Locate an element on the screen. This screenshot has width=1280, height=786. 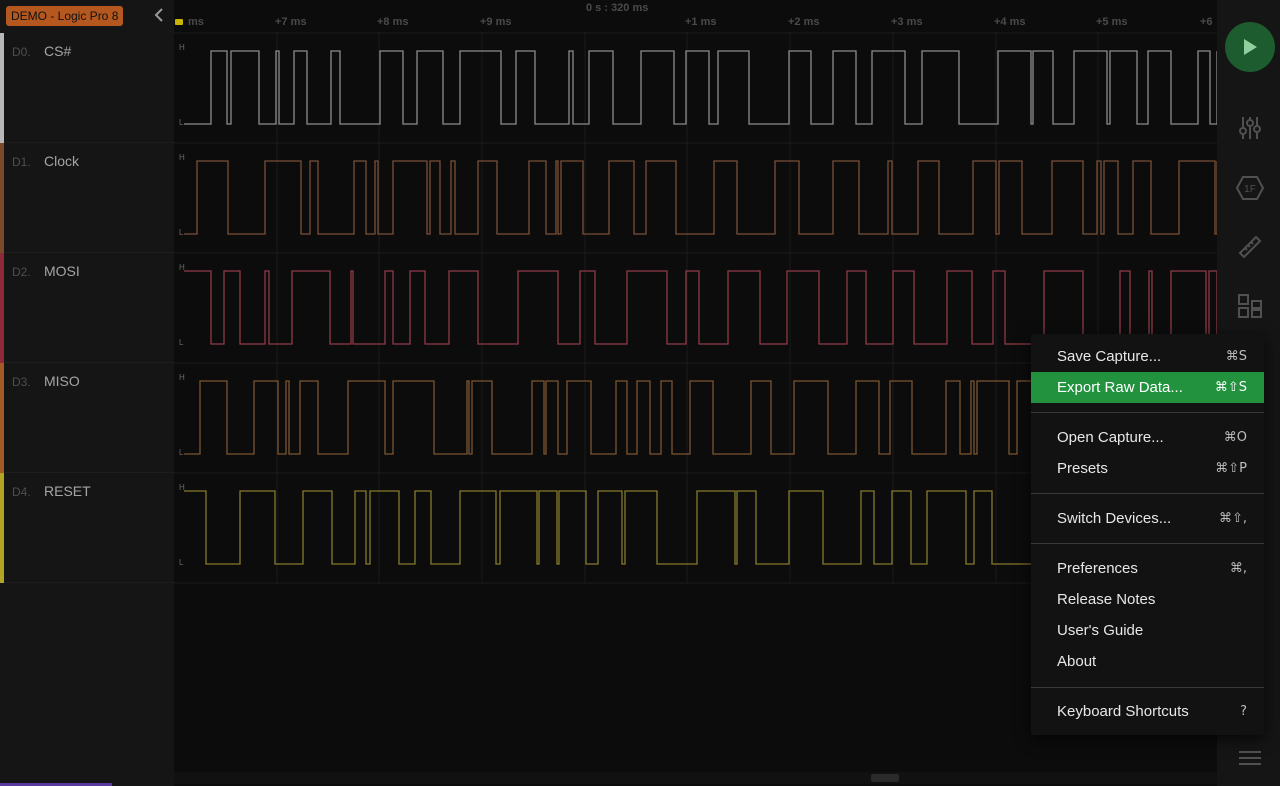
chevron-left-icon is located at coordinates (158, 15).